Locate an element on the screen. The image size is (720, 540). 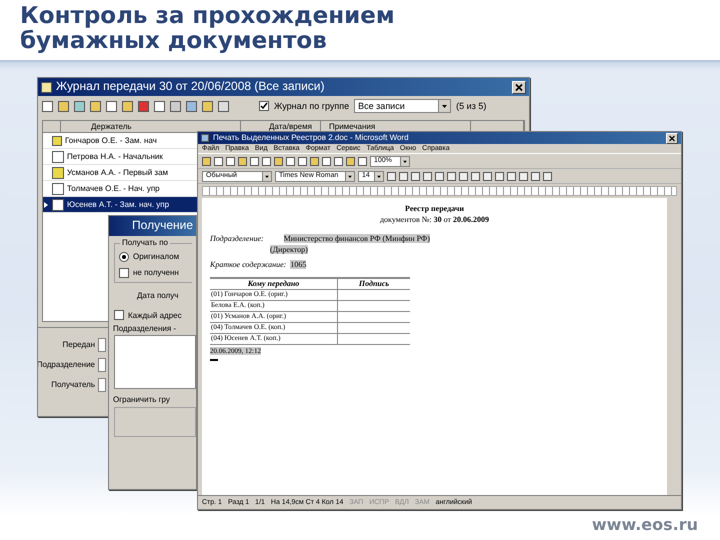
field-label: Краткое содержание: is located at coordinates (248, 264).